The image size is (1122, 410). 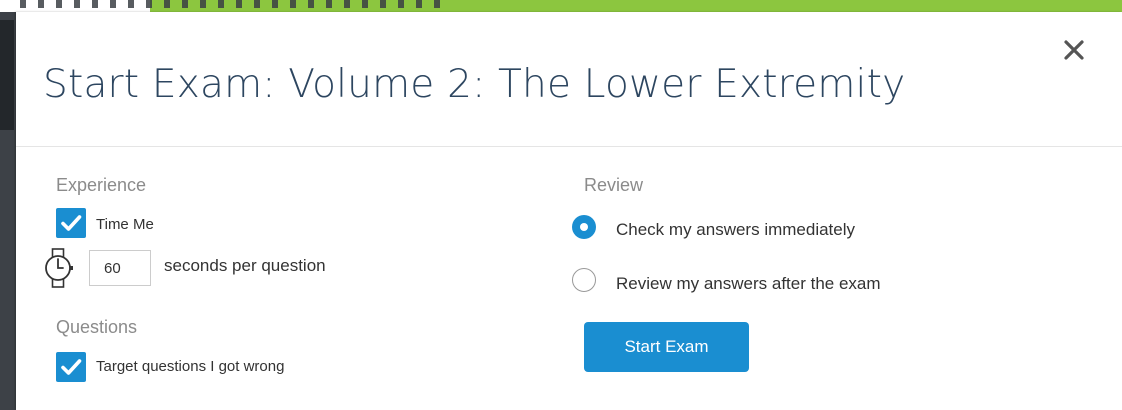 I want to click on seconds-per-question-input, so click(x=120, y=268).